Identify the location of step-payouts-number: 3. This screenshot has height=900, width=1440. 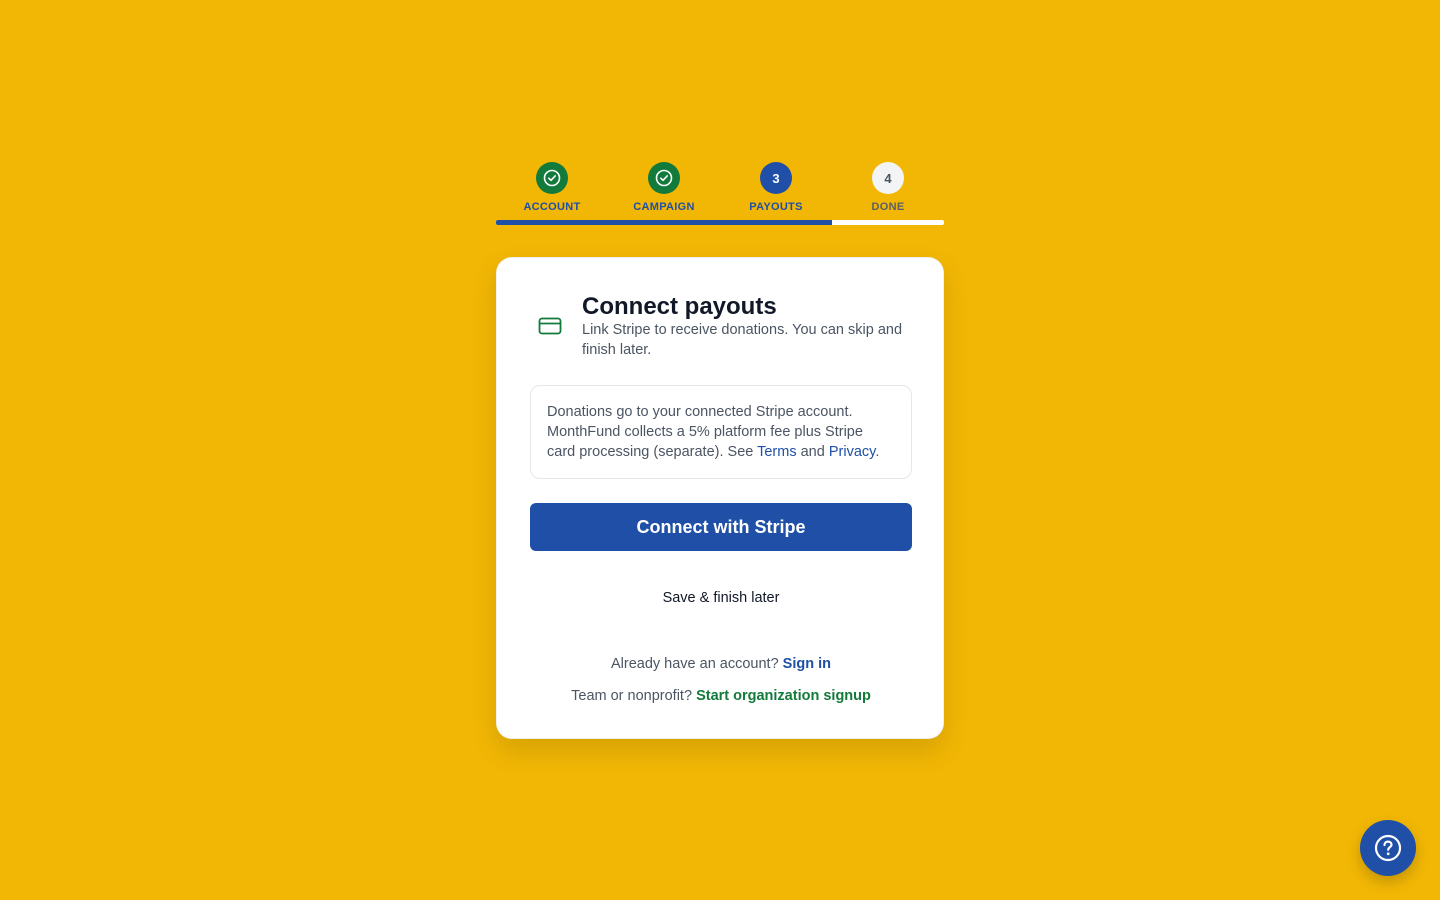
(776, 178).